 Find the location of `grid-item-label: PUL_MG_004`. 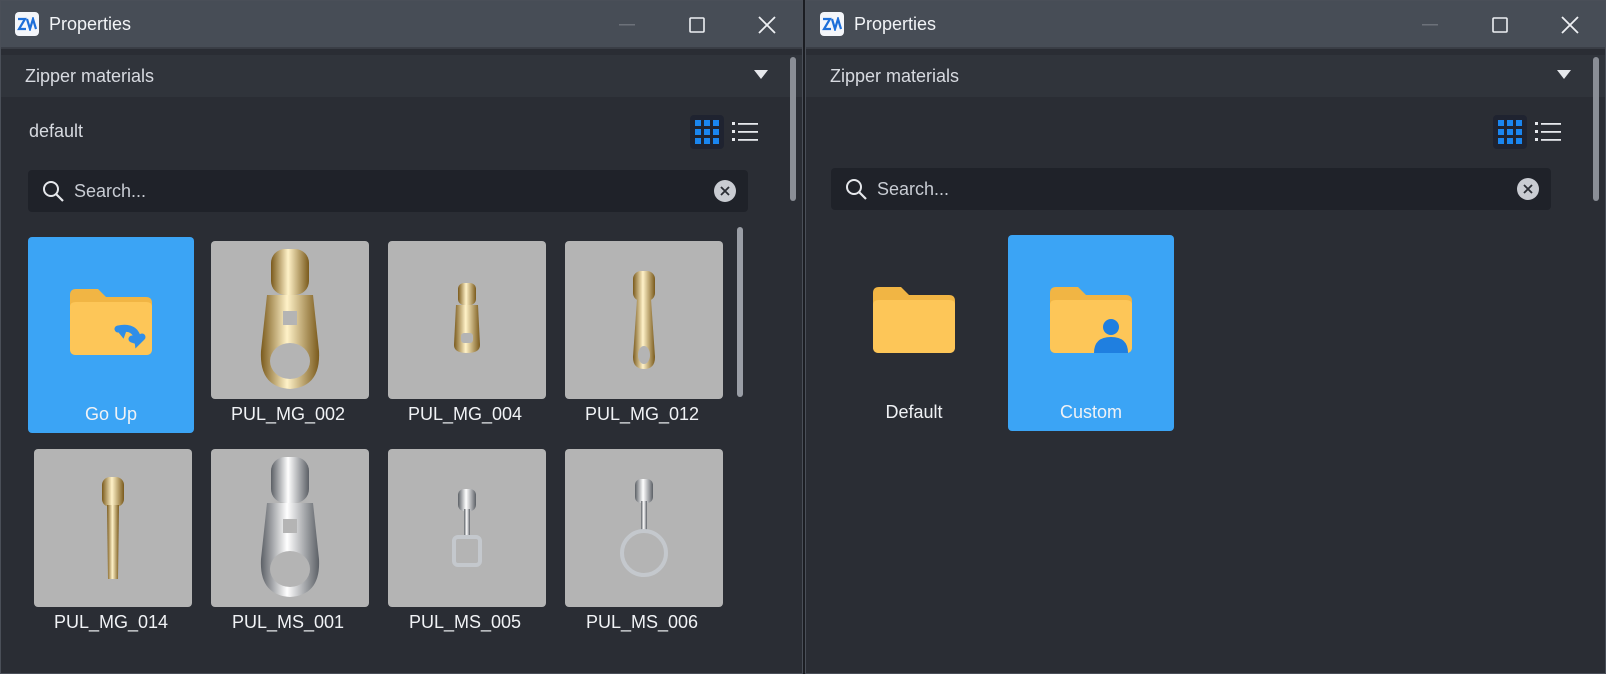

grid-item-label: PUL_MG_004 is located at coordinates (465, 414).